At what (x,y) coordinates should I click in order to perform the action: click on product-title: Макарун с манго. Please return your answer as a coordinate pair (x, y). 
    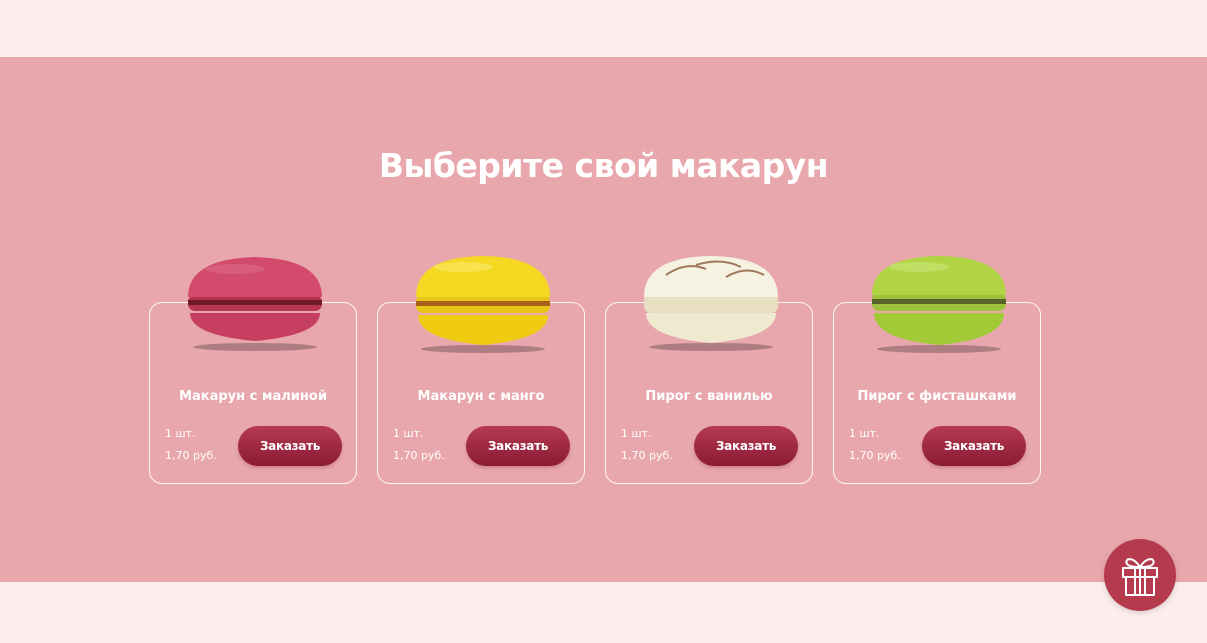
    Looking at the image, I should click on (481, 396).